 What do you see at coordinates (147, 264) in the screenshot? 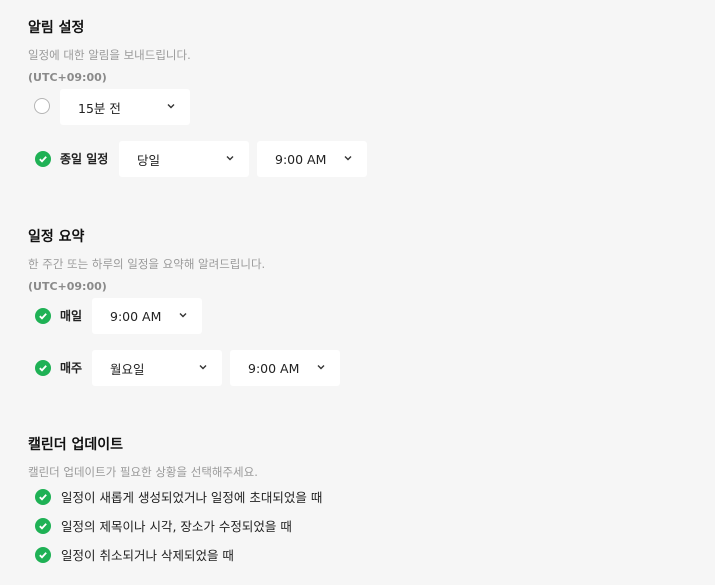
I see `summary-description: 한 주간 또는 하루의 일정을 요약해 알려드립니다.` at bounding box center [147, 264].